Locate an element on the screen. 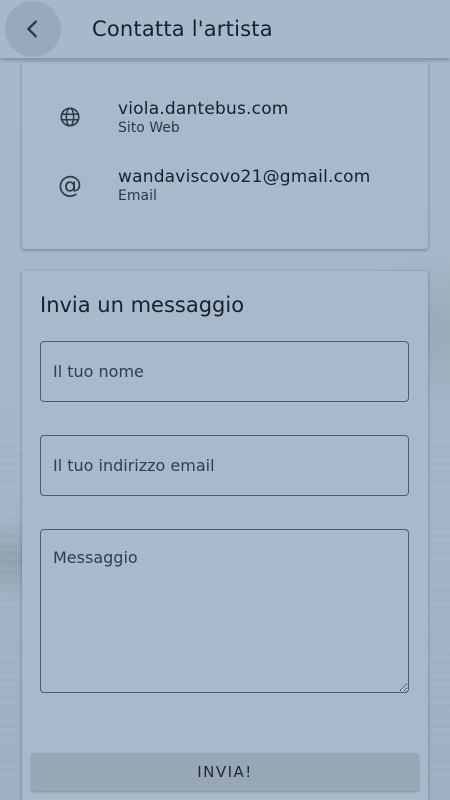  globe-icon is located at coordinates (70, 117).